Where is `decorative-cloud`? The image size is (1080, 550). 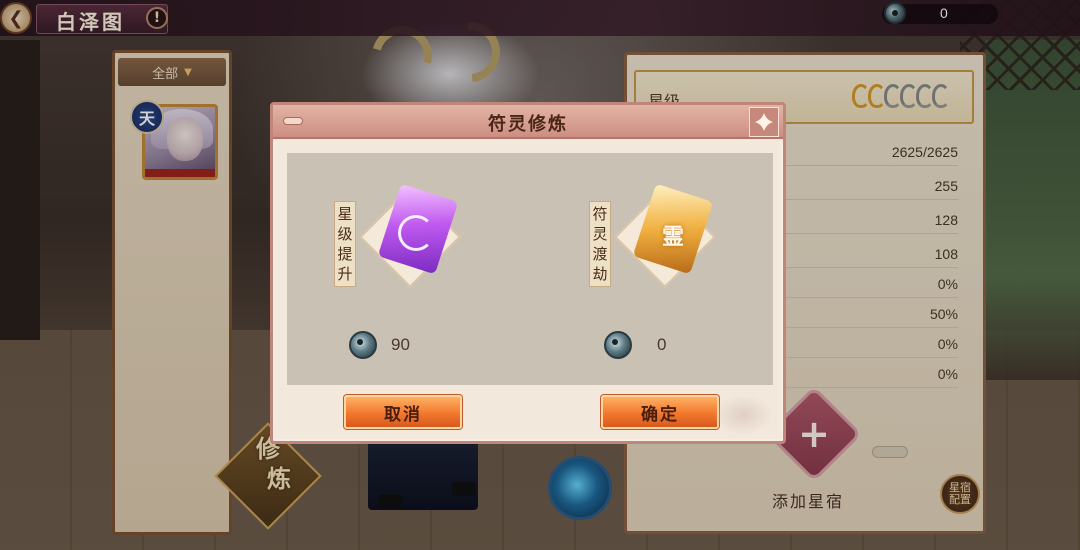 decorative-cloud is located at coordinates (743, 415).